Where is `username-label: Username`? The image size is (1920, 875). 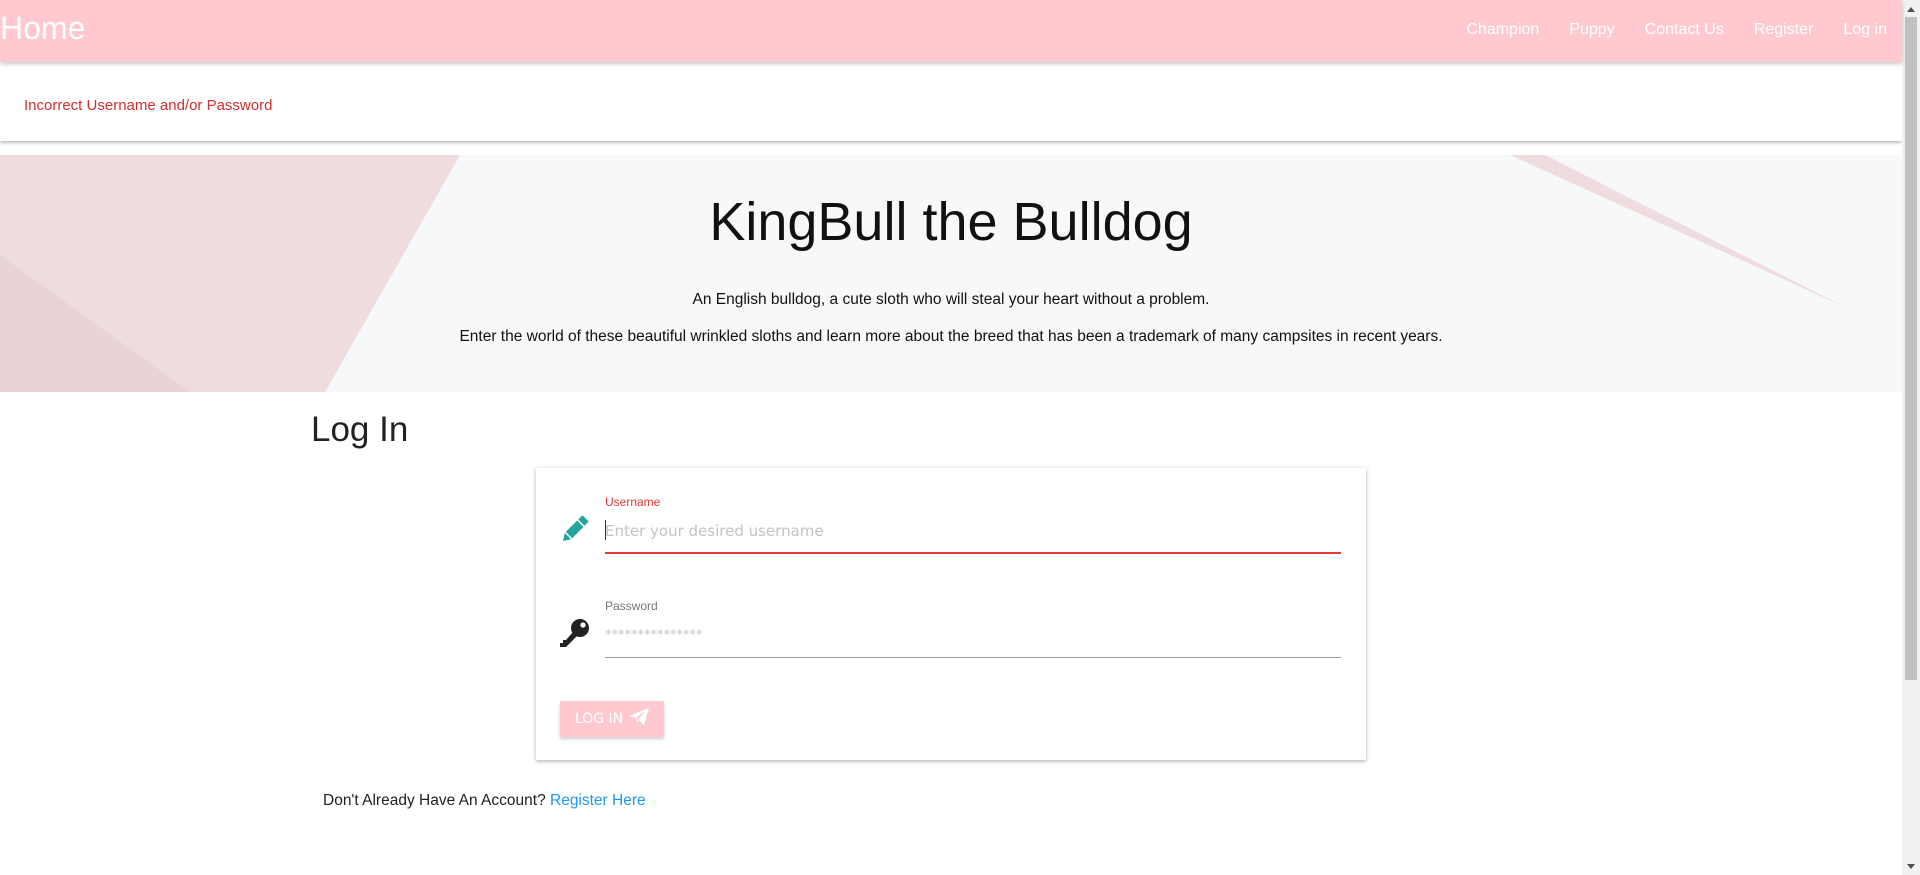
username-label: Username is located at coordinates (633, 502).